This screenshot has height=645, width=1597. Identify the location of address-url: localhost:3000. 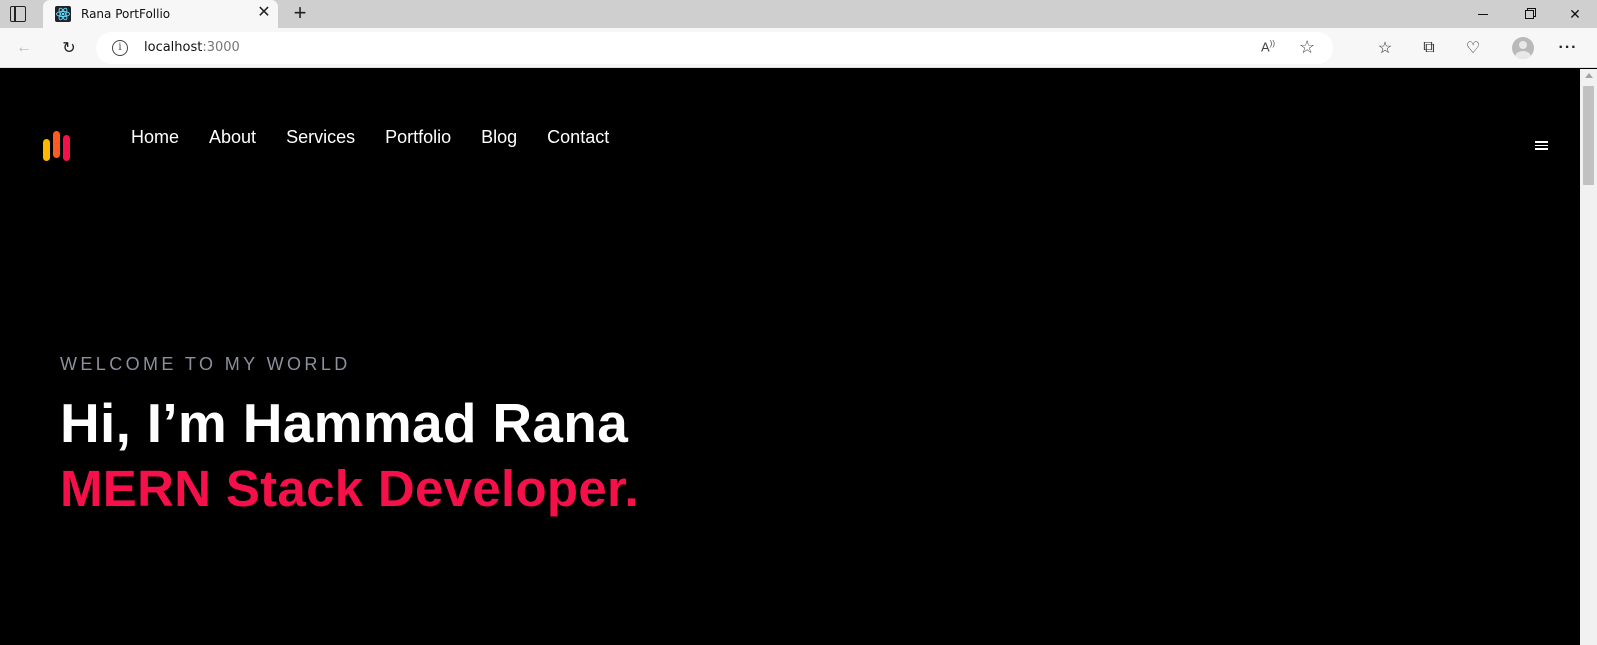
(192, 47).